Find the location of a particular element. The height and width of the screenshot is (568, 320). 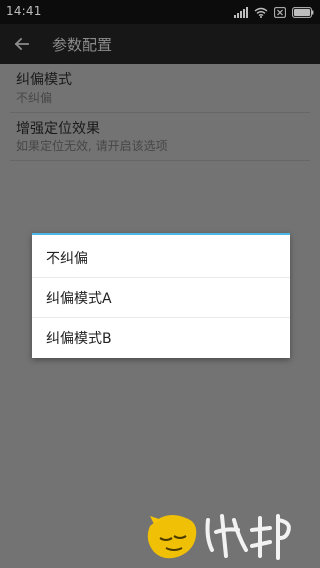

option-correction-mode-b: 纠偏模式B is located at coordinates (161, 337).